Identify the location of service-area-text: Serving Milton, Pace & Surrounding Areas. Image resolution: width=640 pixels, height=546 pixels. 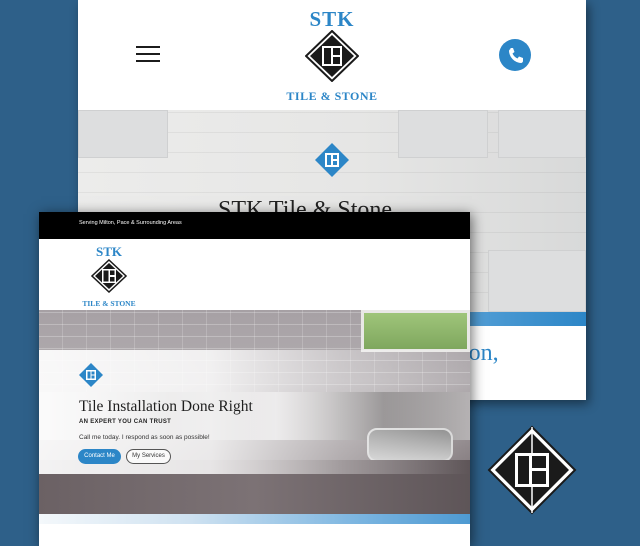
(130, 223).